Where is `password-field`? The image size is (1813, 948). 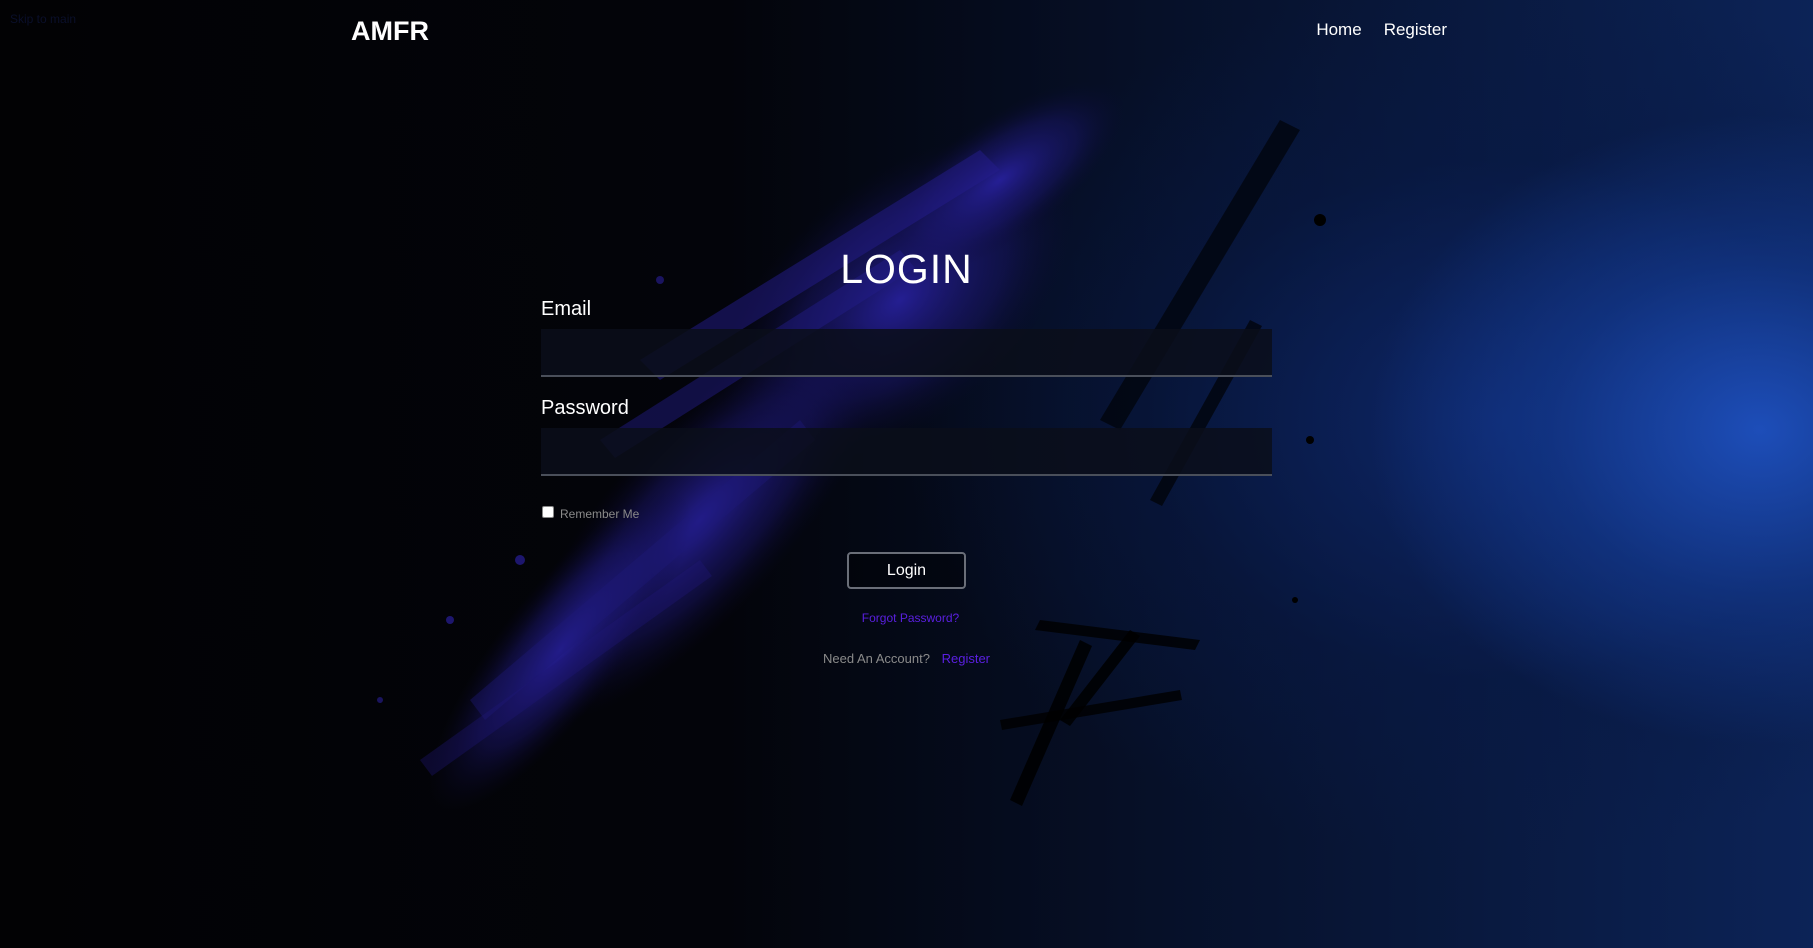 password-field is located at coordinates (906, 452).